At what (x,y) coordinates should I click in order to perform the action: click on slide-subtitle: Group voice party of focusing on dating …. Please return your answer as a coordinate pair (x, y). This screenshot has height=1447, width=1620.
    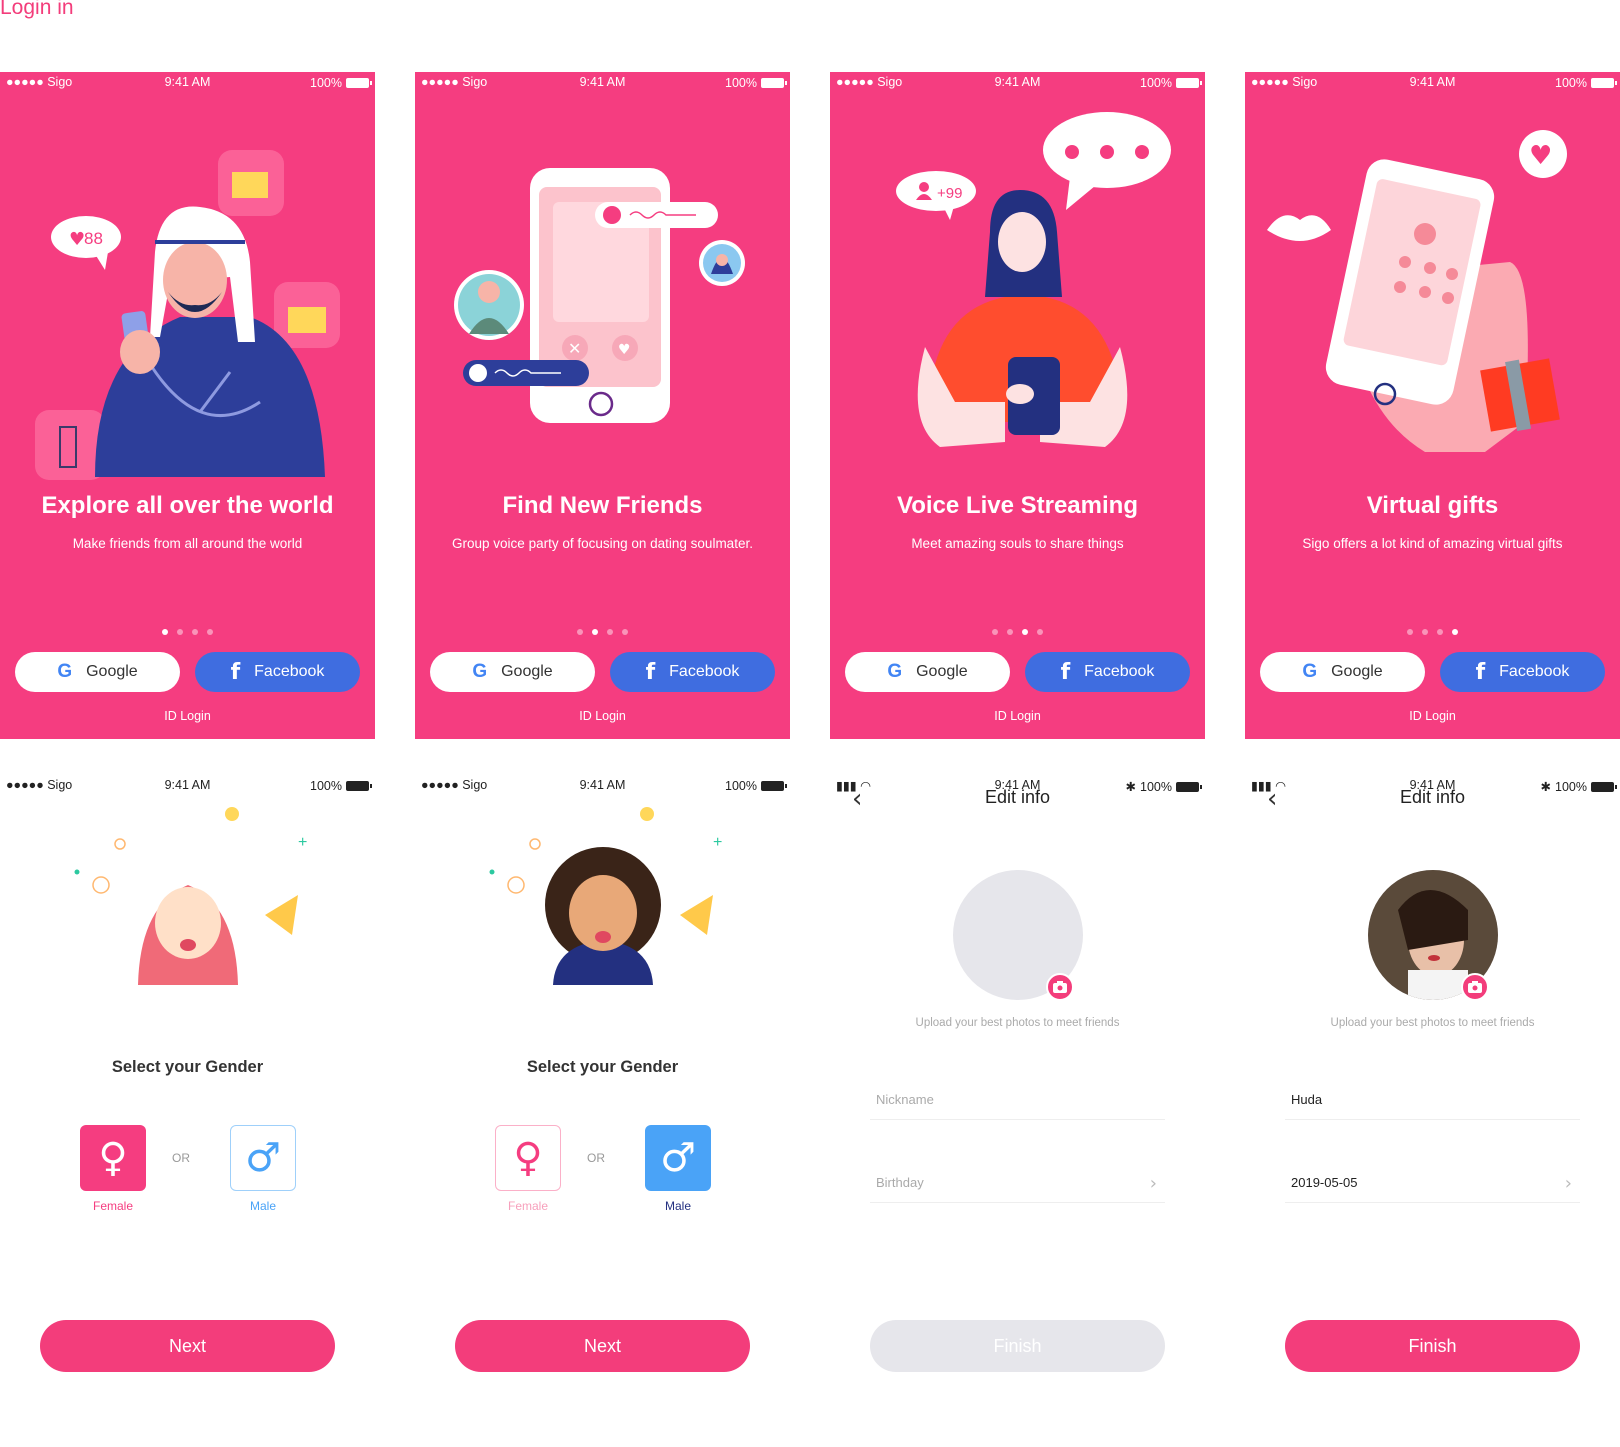
    Looking at the image, I should click on (602, 543).